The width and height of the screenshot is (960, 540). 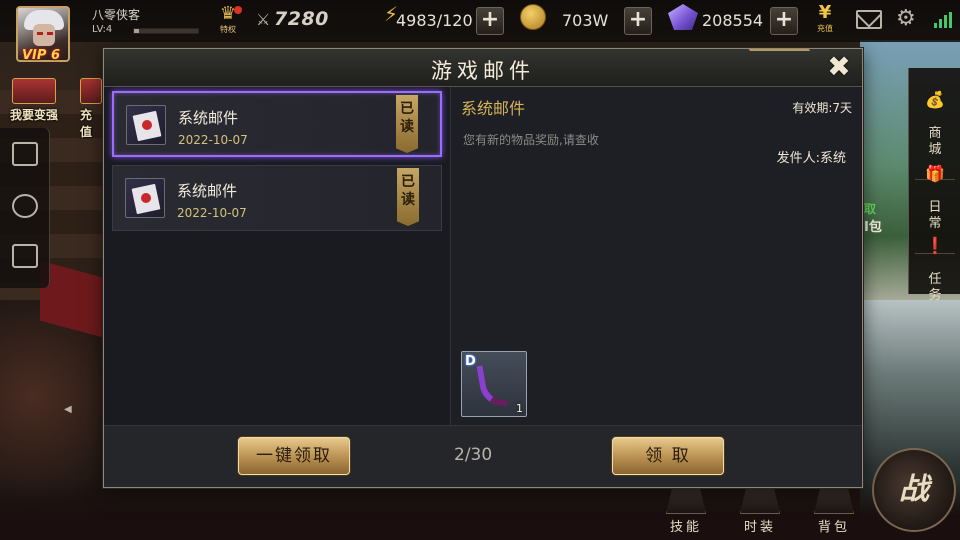 I want to click on stamina-resource: 4983/120 +, so click(x=451, y=21).